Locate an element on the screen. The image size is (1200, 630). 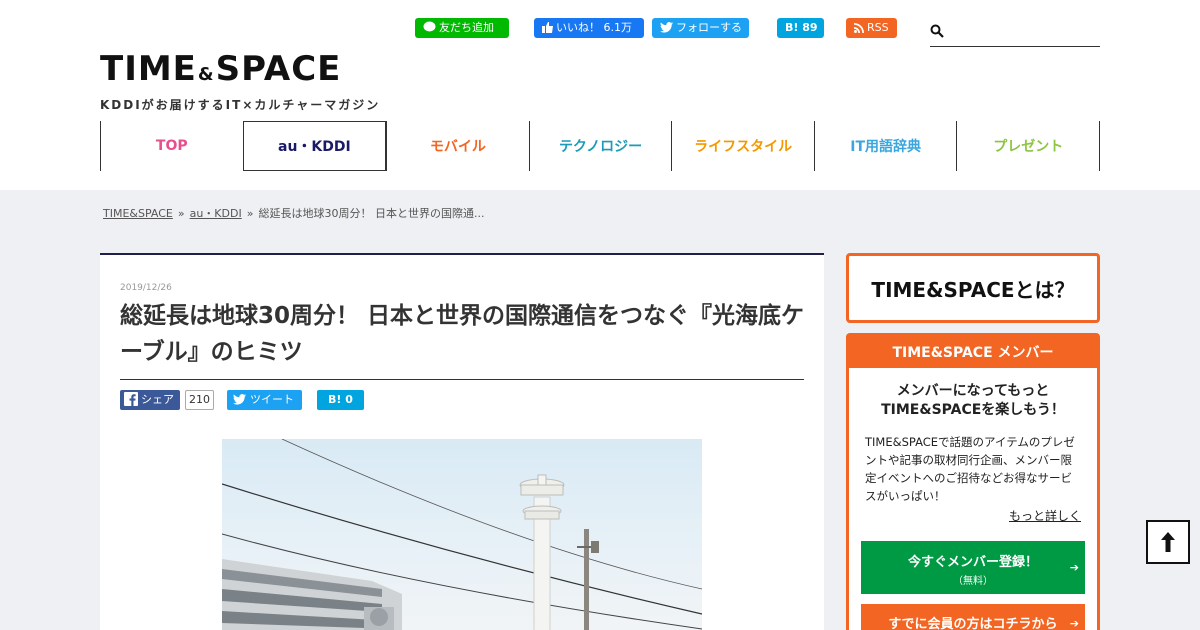
nav-item-lifestyle: ライフスタイル is located at coordinates (742, 146).